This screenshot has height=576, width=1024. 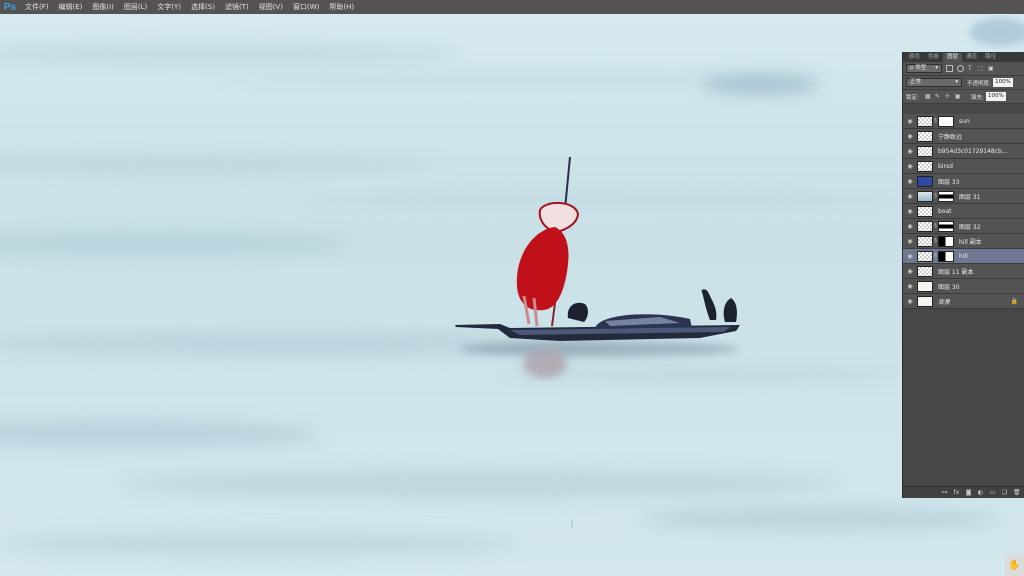 I want to click on layer-row: ◉ § sun, so click(x=963, y=121).